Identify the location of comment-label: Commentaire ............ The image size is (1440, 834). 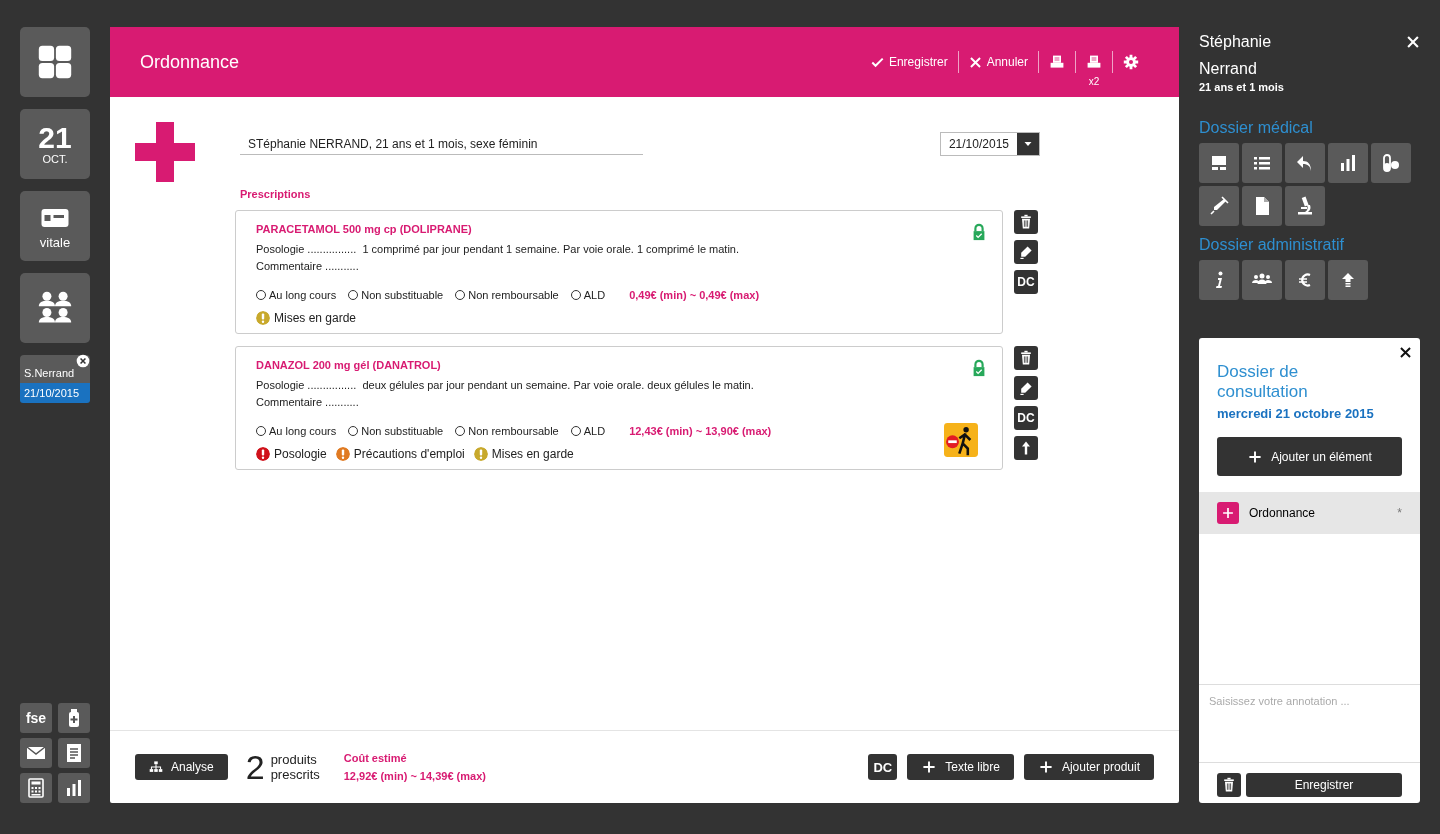
(308, 266).